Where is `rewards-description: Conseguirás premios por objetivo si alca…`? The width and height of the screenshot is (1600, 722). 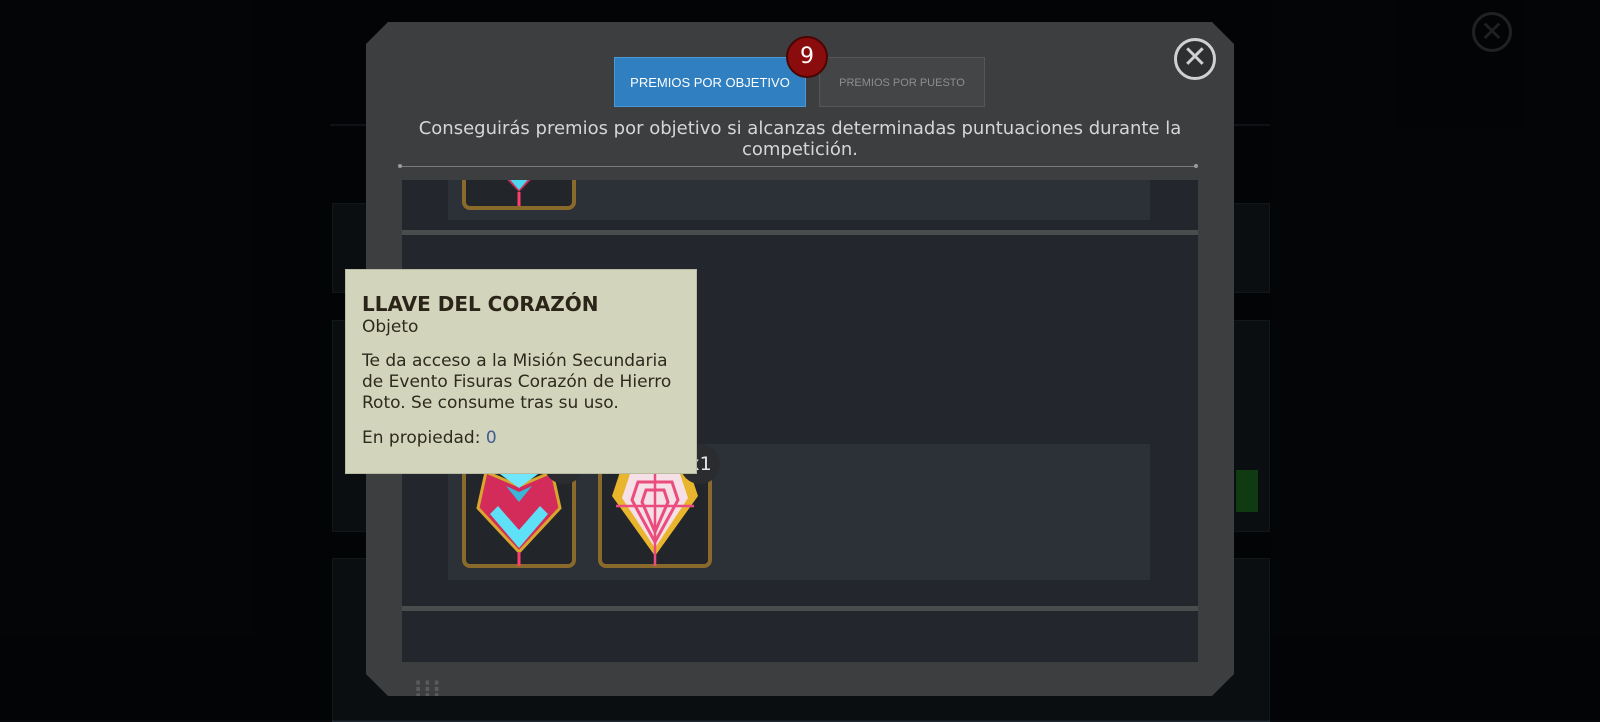 rewards-description: Conseguirás premios por objetivo si alca… is located at coordinates (800, 139).